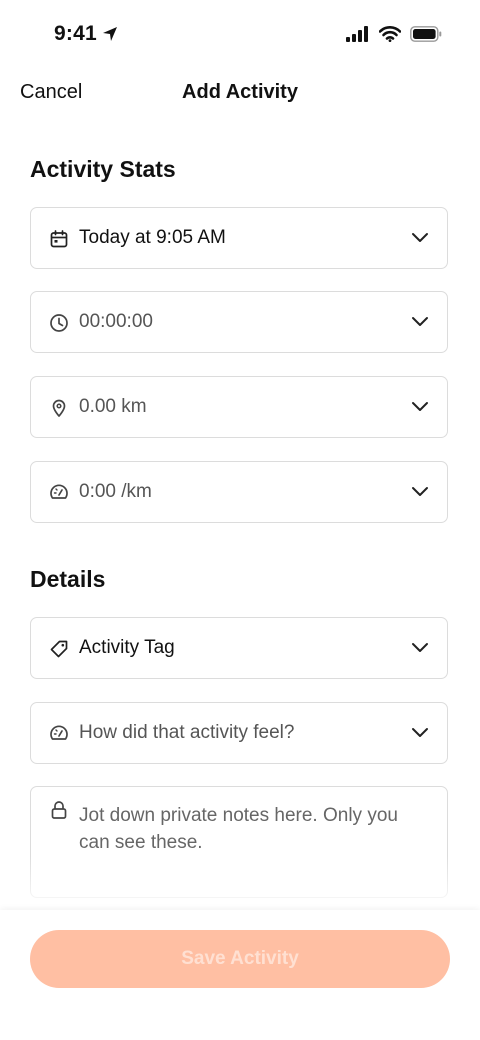 This screenshot has width=480, height=1040. Describe the element at coordinates (187, 732) in the screenshot. I see `activity-feel-placeholder: How did that activity feel?` at that location.